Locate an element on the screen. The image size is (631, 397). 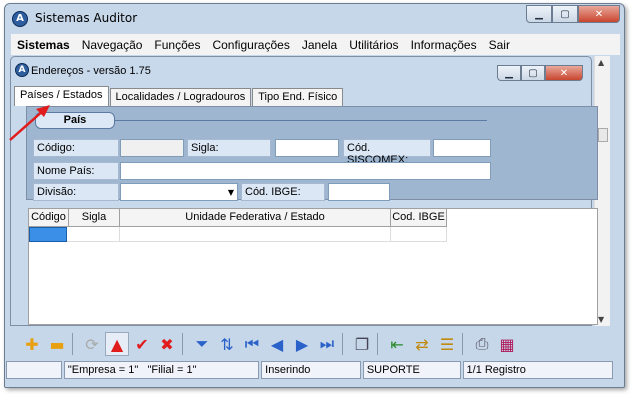
status-empresa-filial: "Empresa = 1" "Filial = 1" is located at coordinates (161, 370).